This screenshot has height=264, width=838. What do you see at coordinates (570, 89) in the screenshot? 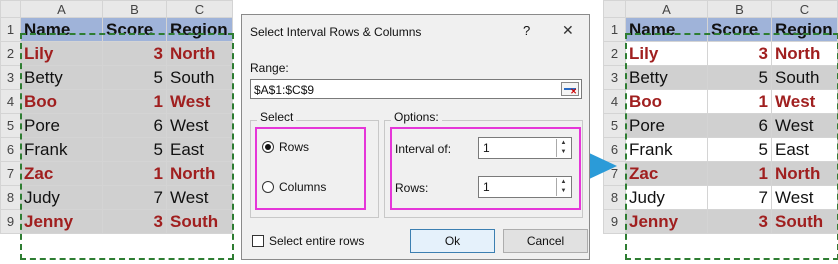
I see `range-picker-icon: ✕` at bounding box center [570, 89].